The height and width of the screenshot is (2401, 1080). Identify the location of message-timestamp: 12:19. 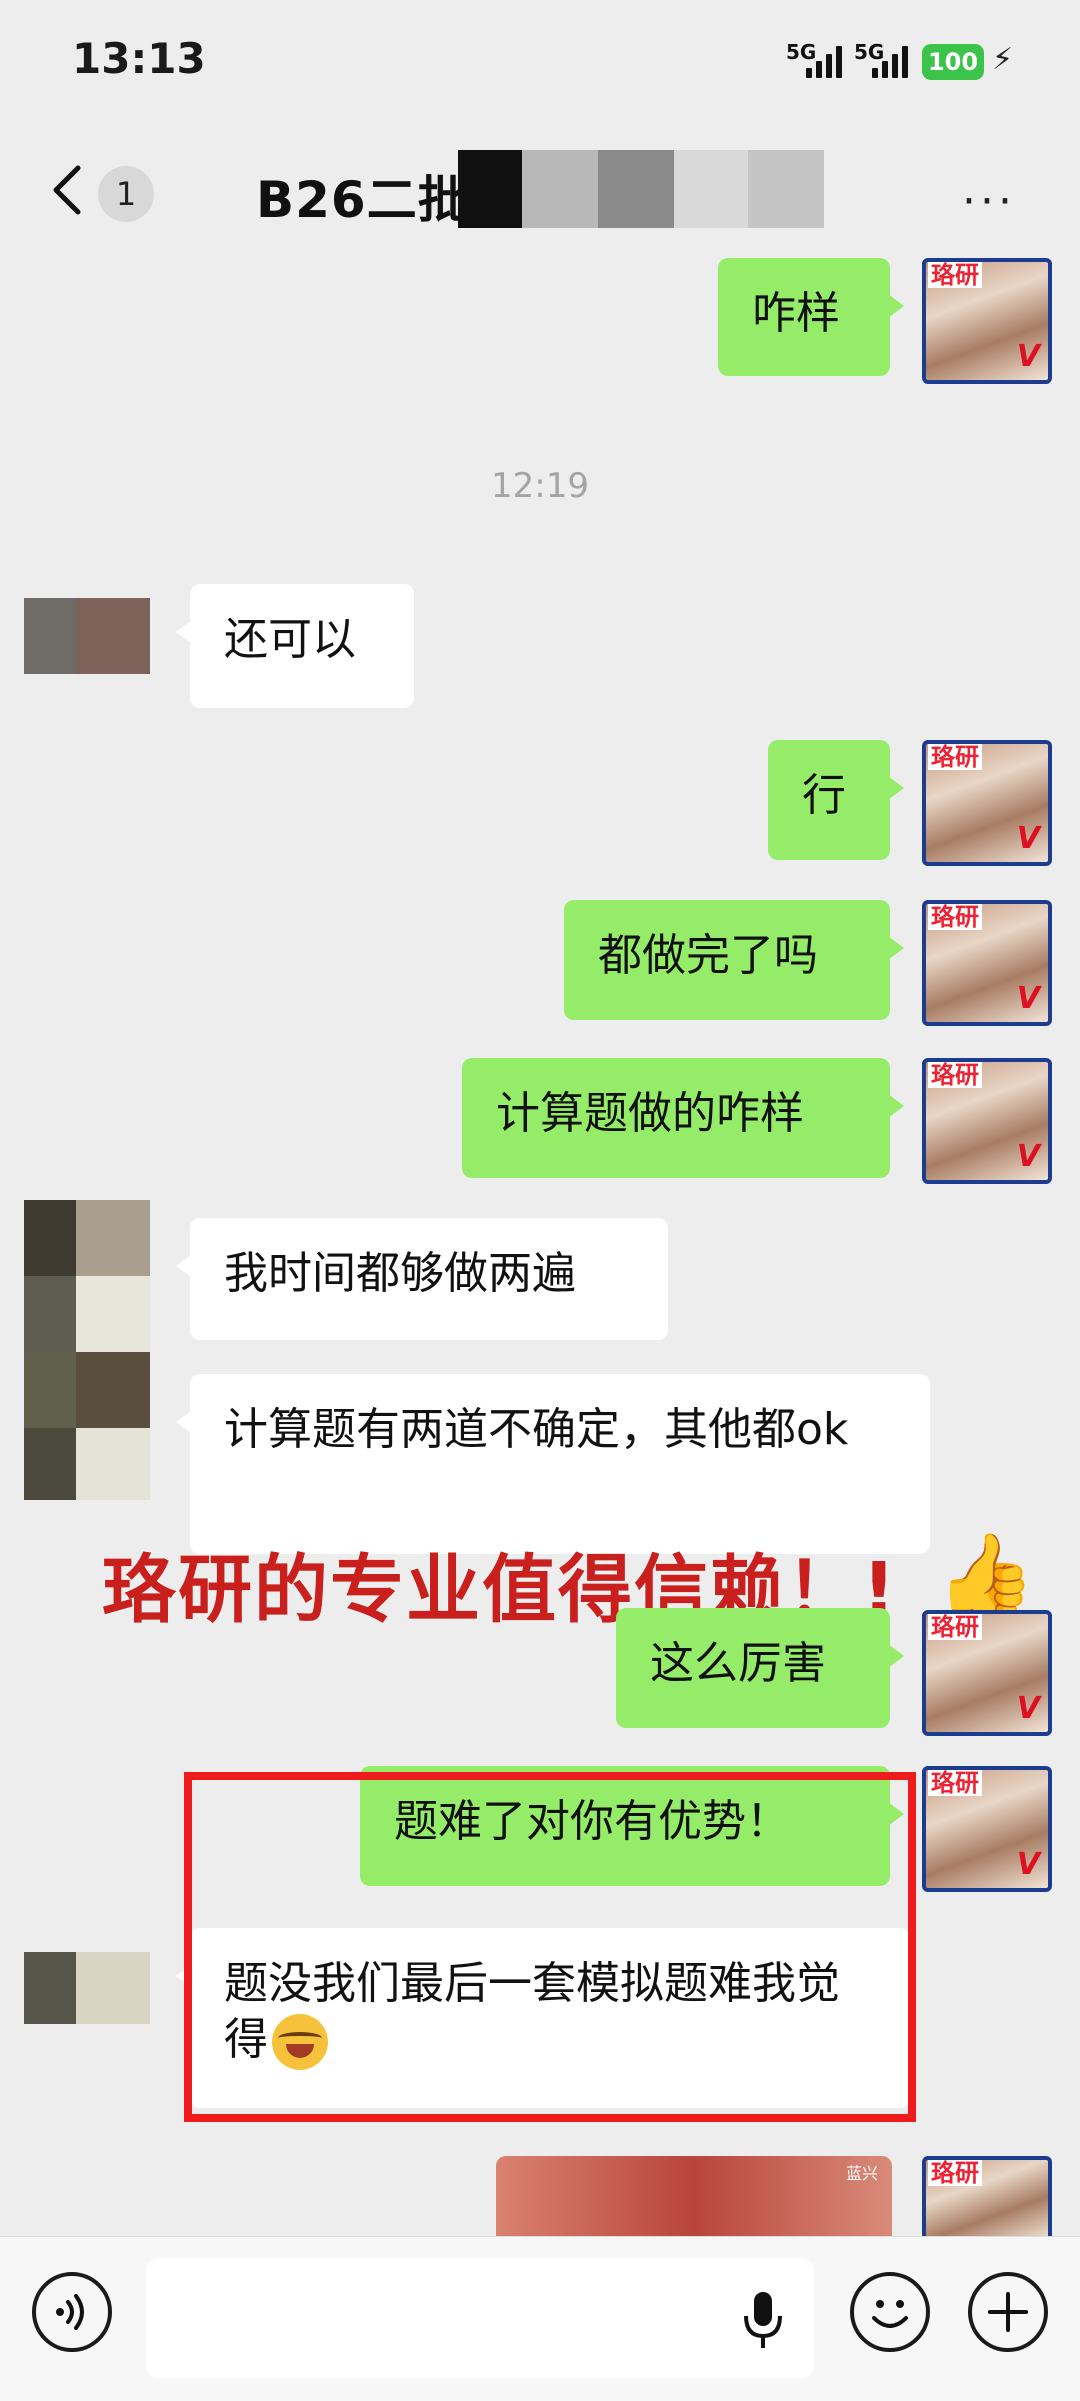
(540, 486).